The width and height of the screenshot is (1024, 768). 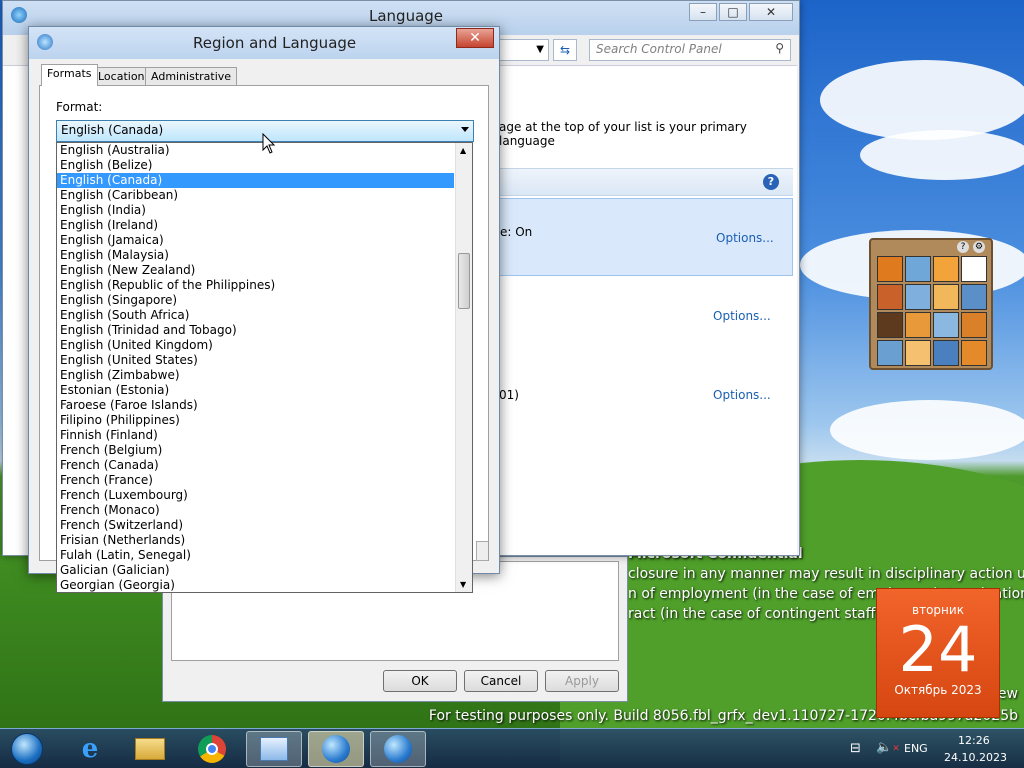 I want to click on taskbar-language-globe, so click(x=398, y=749).